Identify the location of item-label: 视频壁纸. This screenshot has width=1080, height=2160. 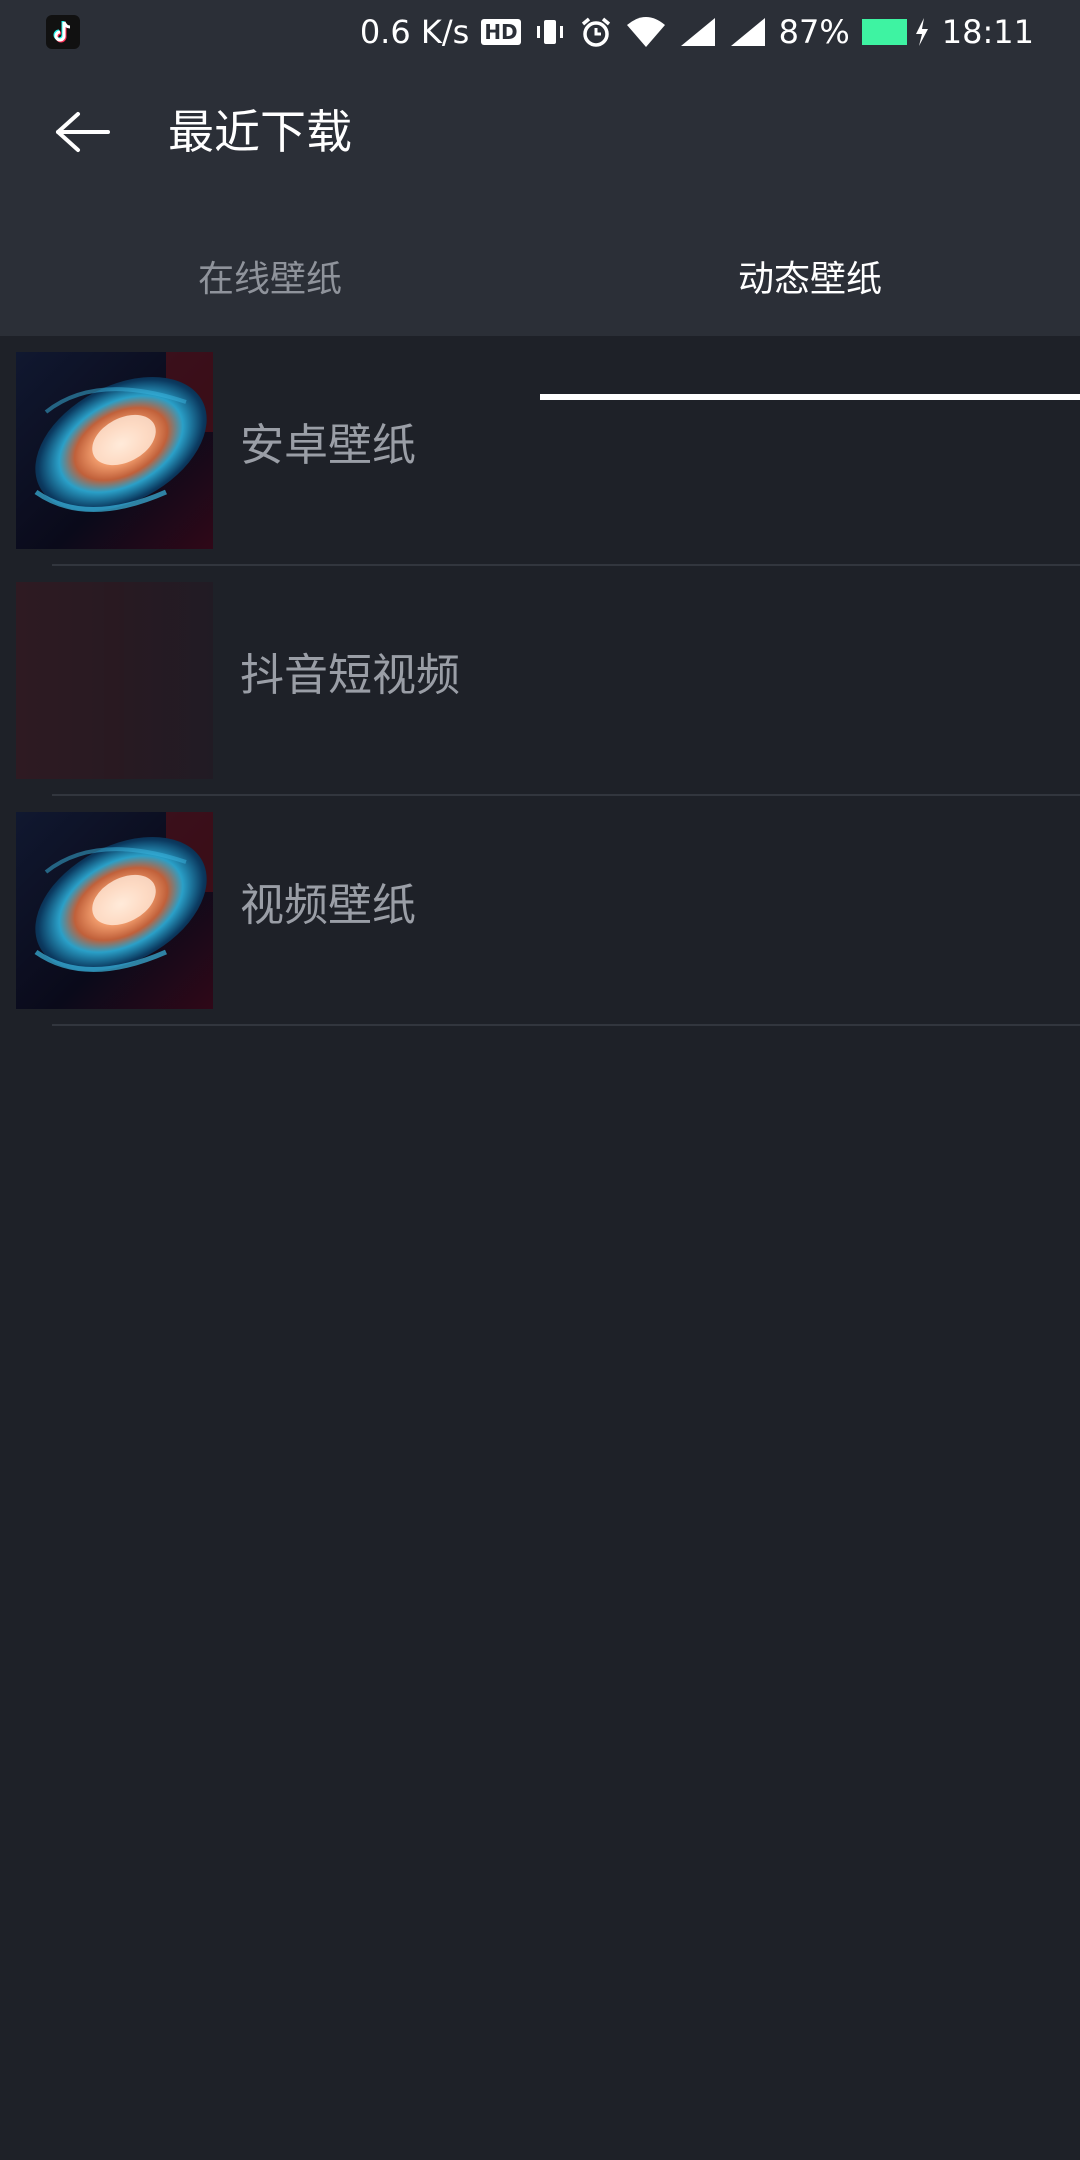
(328, 905).